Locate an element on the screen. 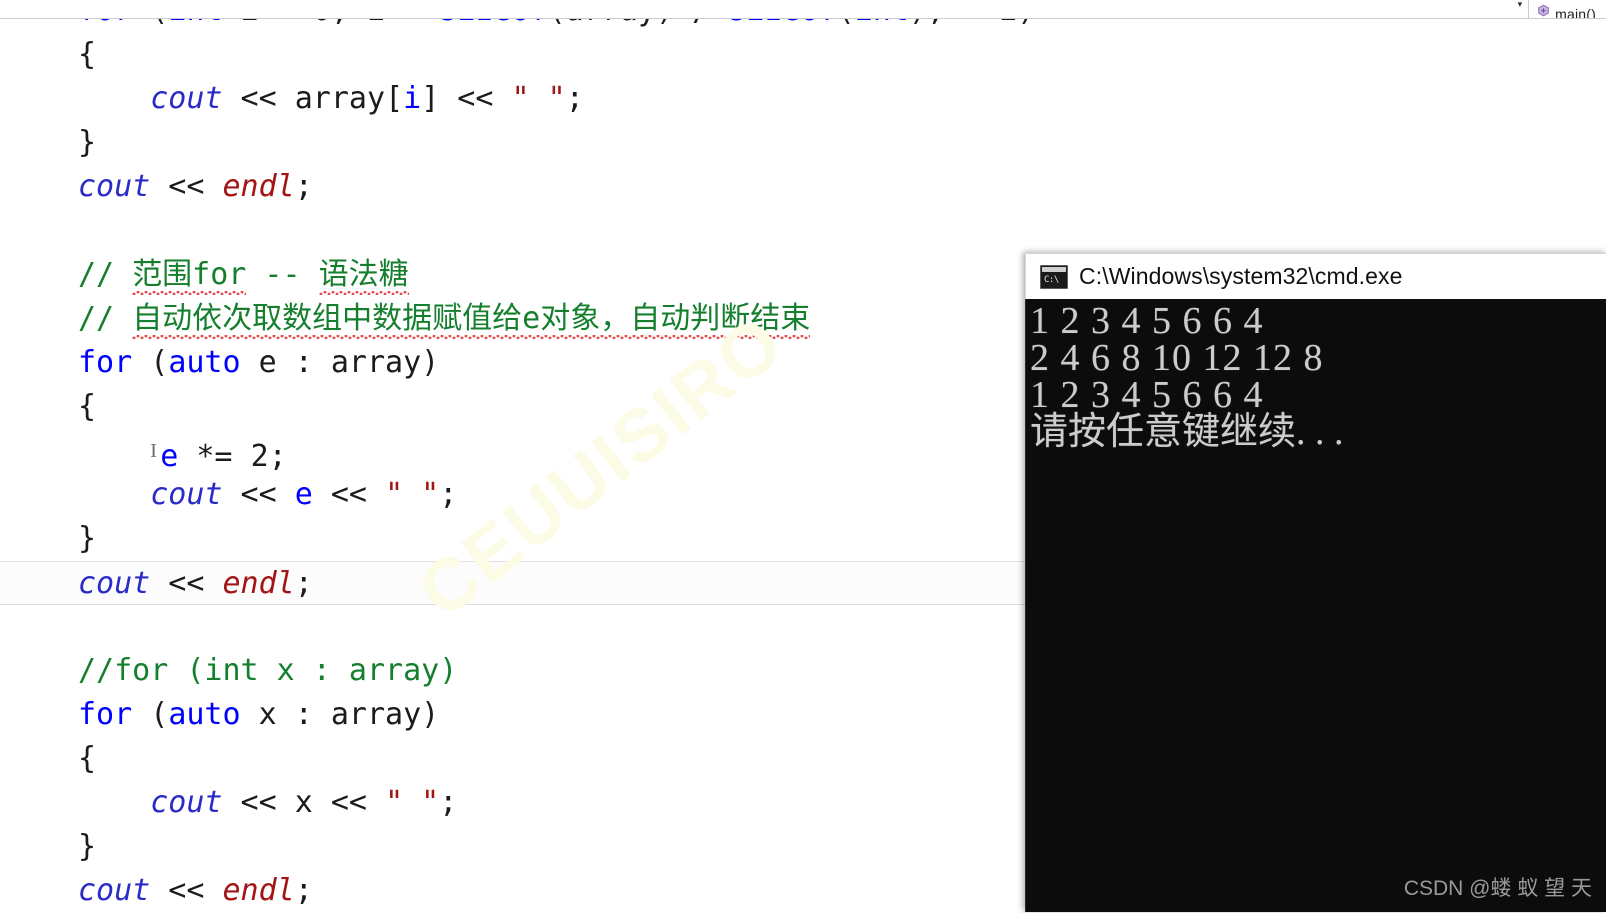  chevron-down-icon: ▾ is located at coordinates (764, 6).